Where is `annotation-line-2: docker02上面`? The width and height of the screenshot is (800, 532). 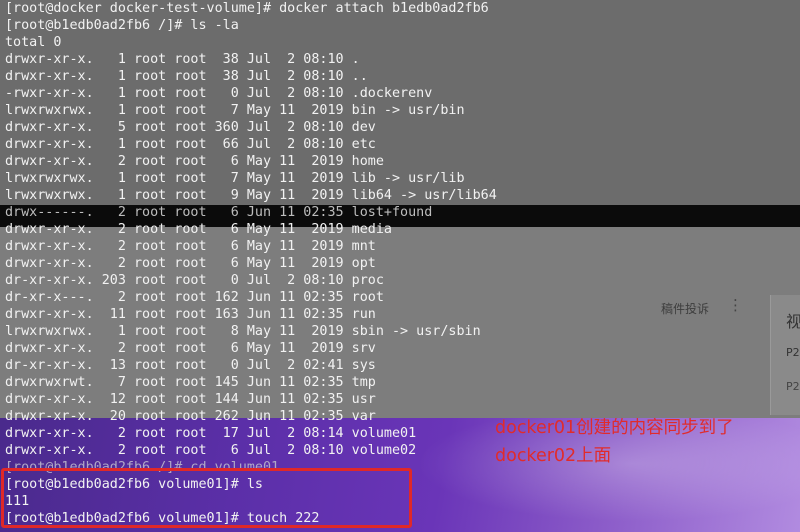
annotation-line-2: docker02上面 is located at coordinates (553, 456).